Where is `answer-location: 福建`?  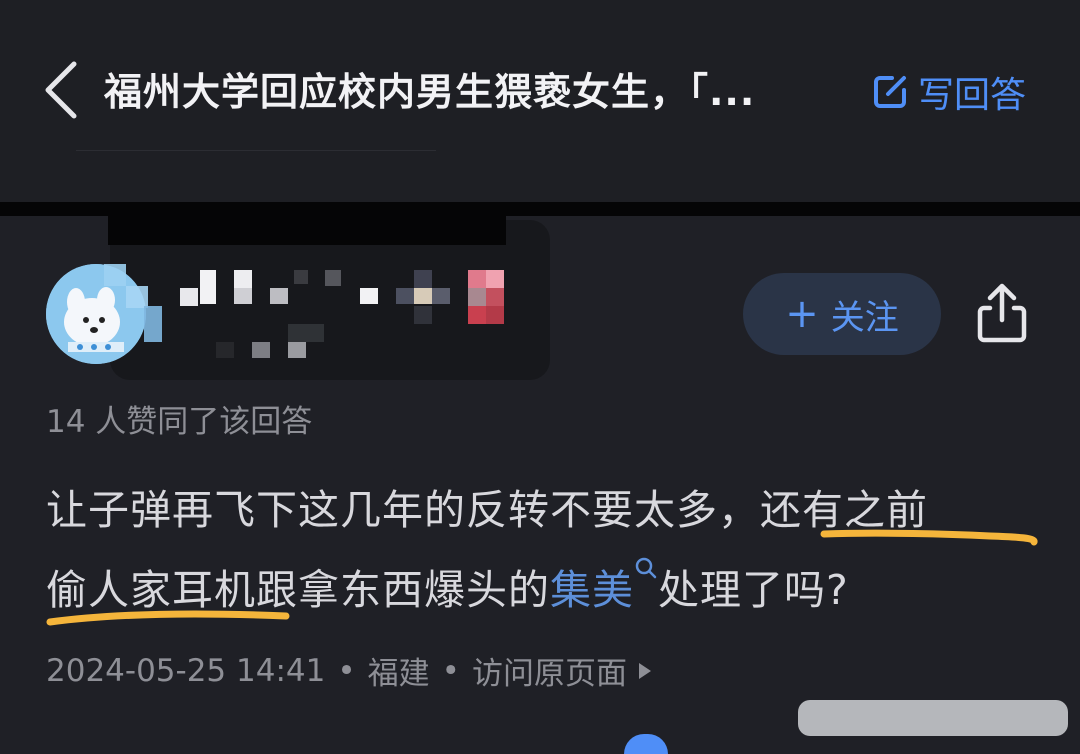 answer-location: 福建 is located at coordinates (398, 674).